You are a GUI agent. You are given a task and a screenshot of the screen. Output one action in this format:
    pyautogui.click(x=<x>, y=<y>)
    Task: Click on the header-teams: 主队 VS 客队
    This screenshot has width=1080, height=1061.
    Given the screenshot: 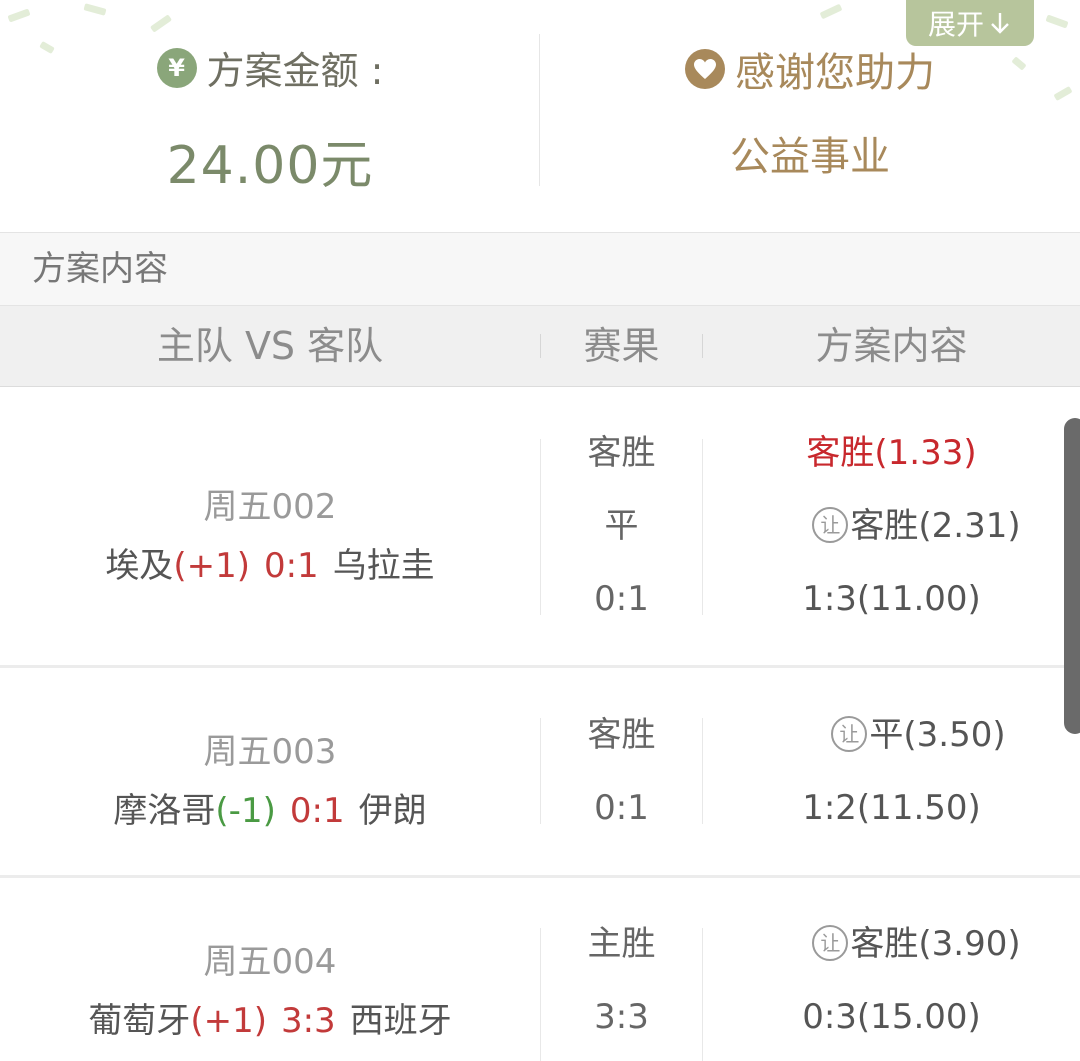 What is the action you would take?
    pyautogui.click(x=270, y=346)
    